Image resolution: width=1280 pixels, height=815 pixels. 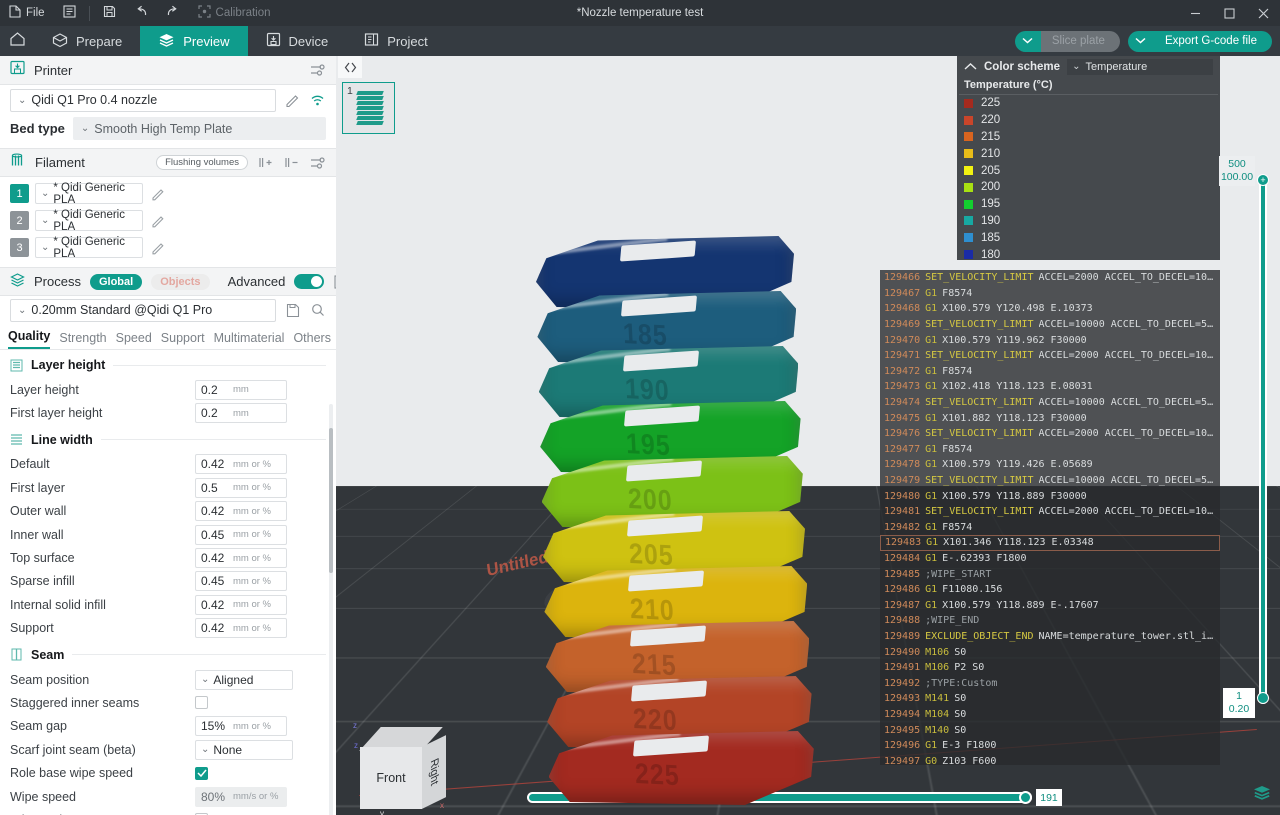 What do you see at coordinates (87, 41) in the screenshot?
I see `tab-prepare: Prepare` at bounding box center [87, 41].